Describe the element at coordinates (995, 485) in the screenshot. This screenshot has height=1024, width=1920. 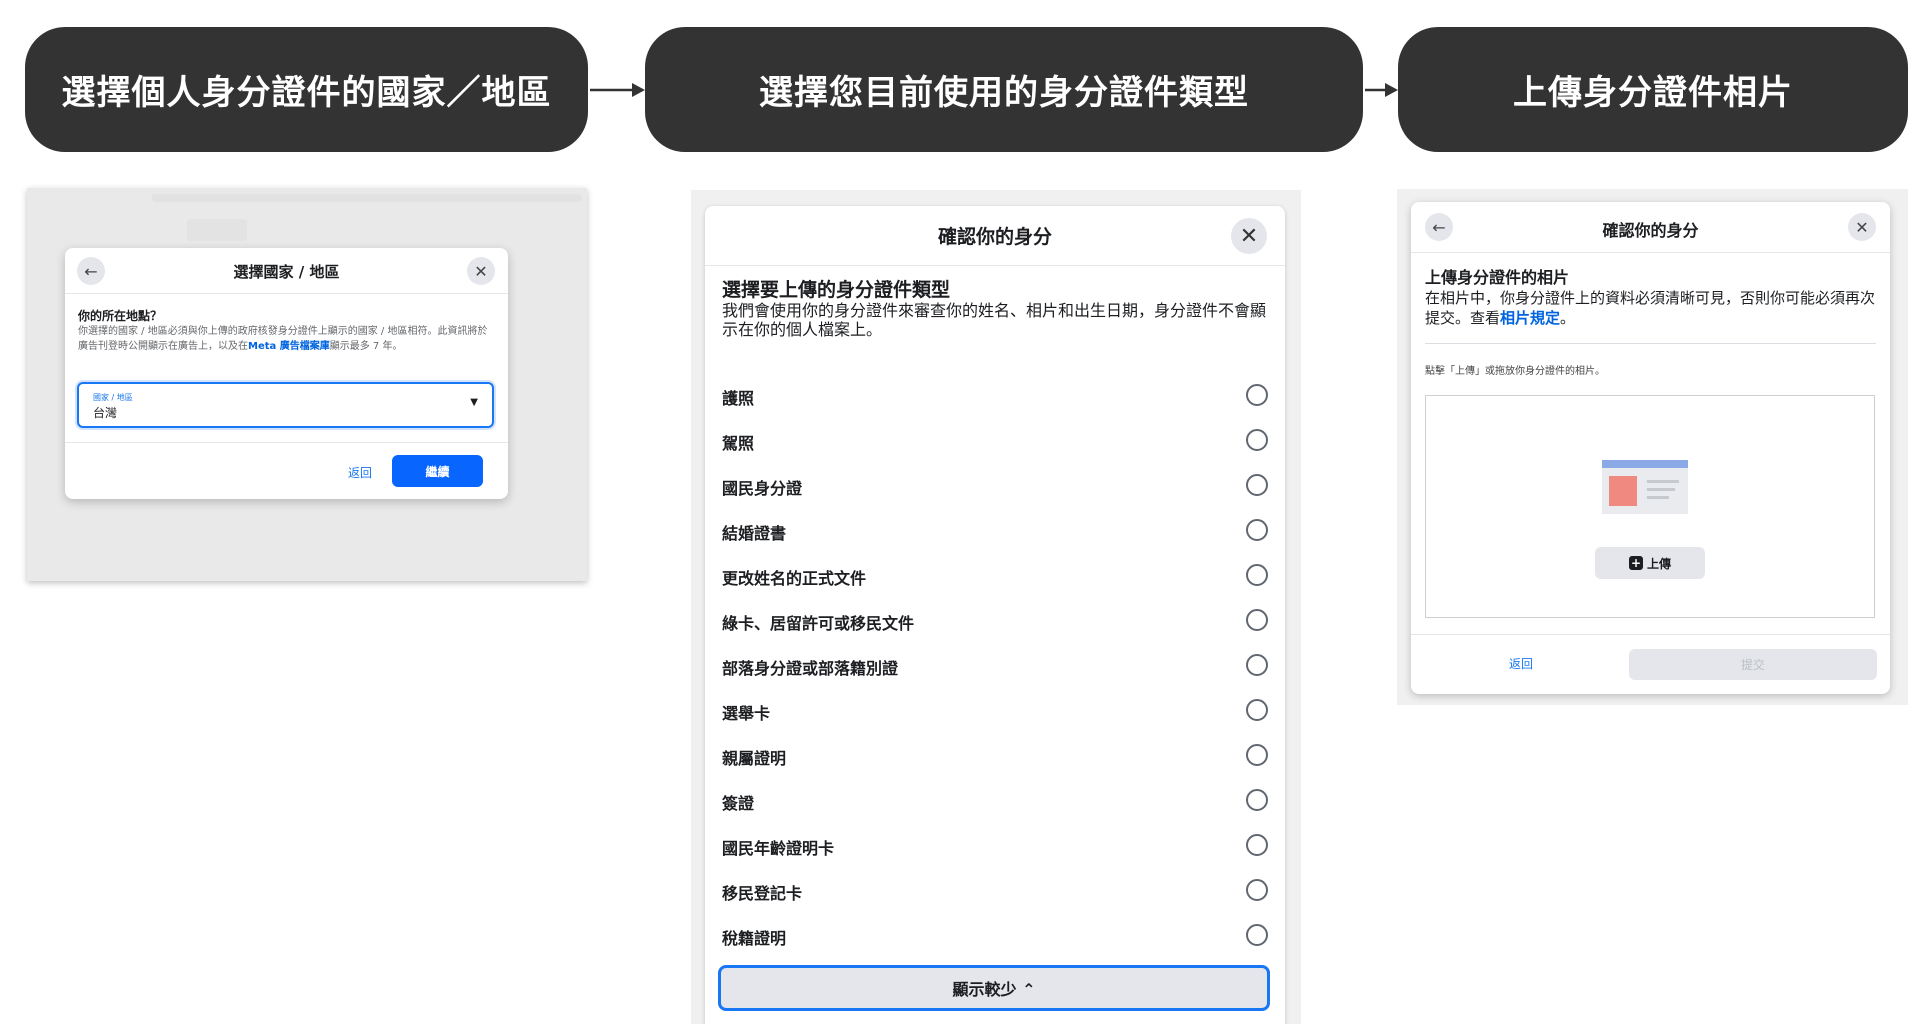
I see `id-option-national-id: 國民身分證` at that location.